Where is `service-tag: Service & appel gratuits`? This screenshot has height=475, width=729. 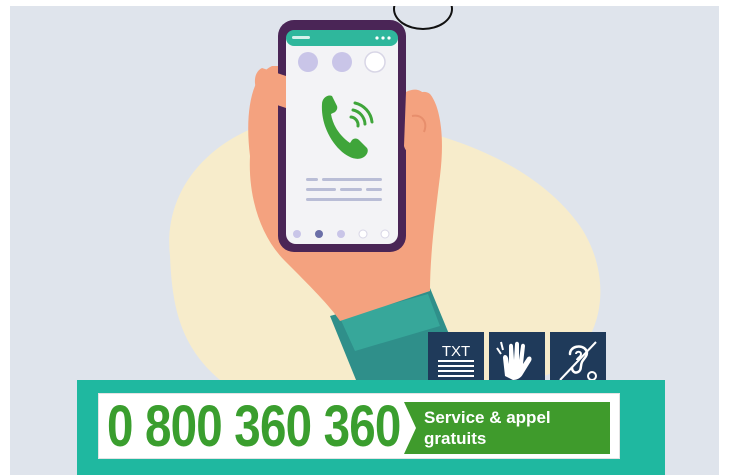
service-tag: Service & appel gratuits is located at coordinates (507, 428).